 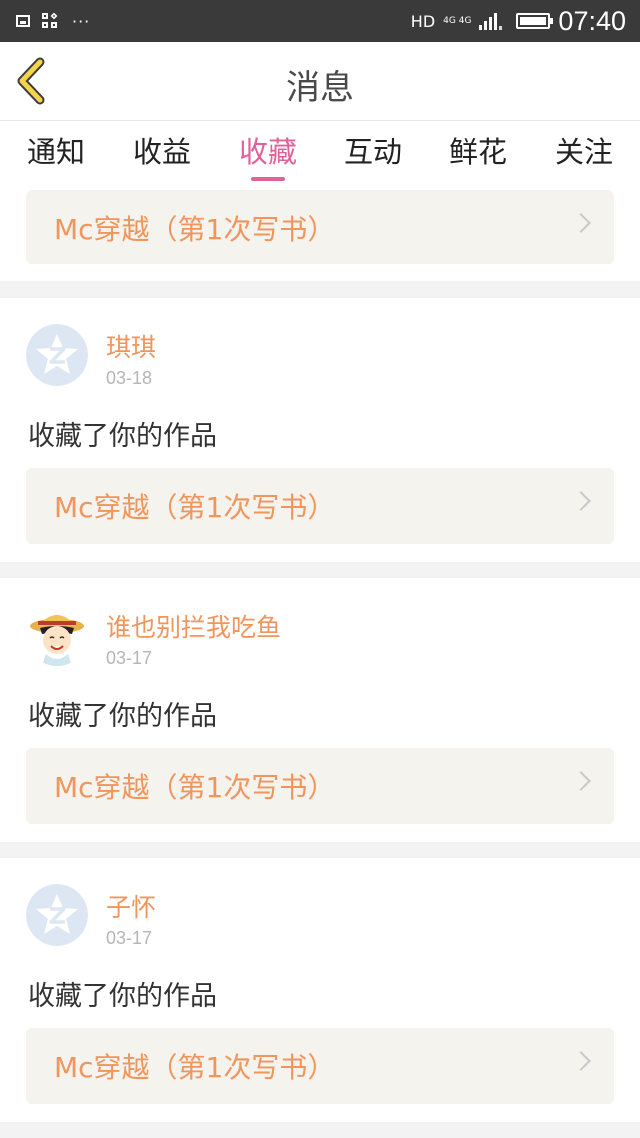 I want to click on battery-icon, so click(x=535, y=21).